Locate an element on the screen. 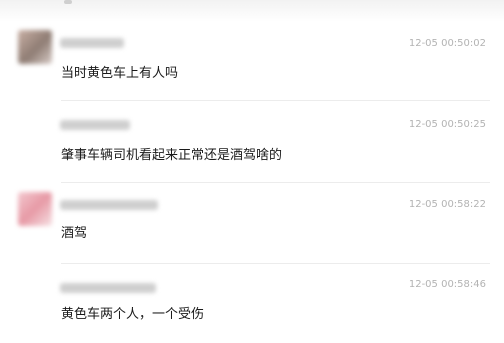 The image size is (504, 343). comment-time: 12-05 00:58:46 is located at coordinates (447, 284).